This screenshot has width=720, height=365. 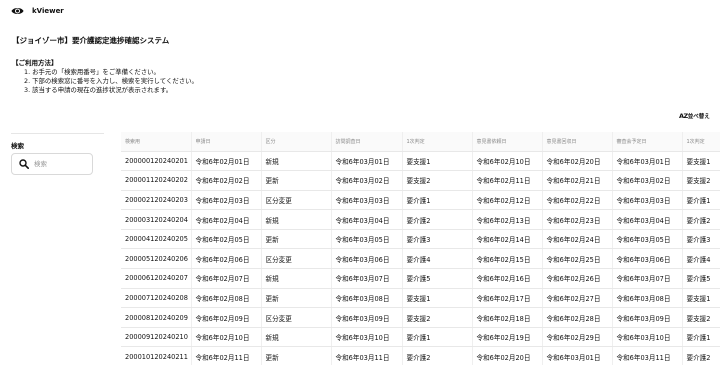 I want to click on table-cell: 令和6年02月05日, so click(x=226, y=239).